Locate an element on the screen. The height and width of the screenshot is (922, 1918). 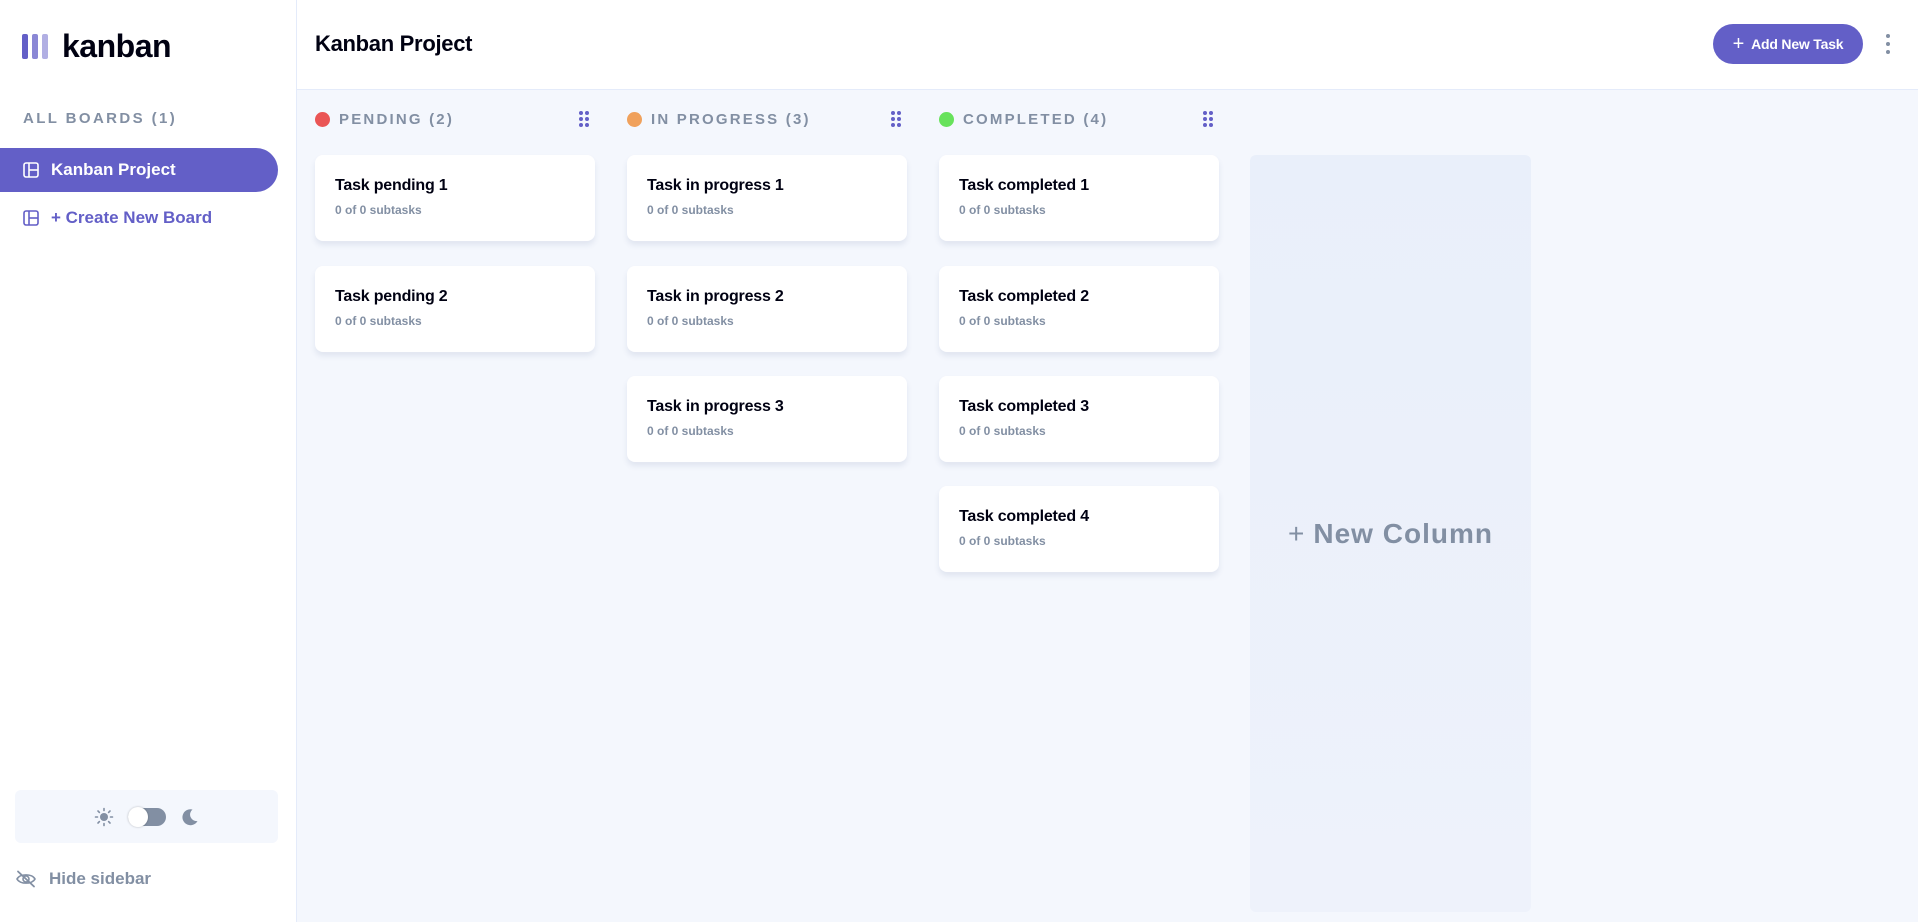
task-title: Task in progress 2 is located at coordinates (715, 296).